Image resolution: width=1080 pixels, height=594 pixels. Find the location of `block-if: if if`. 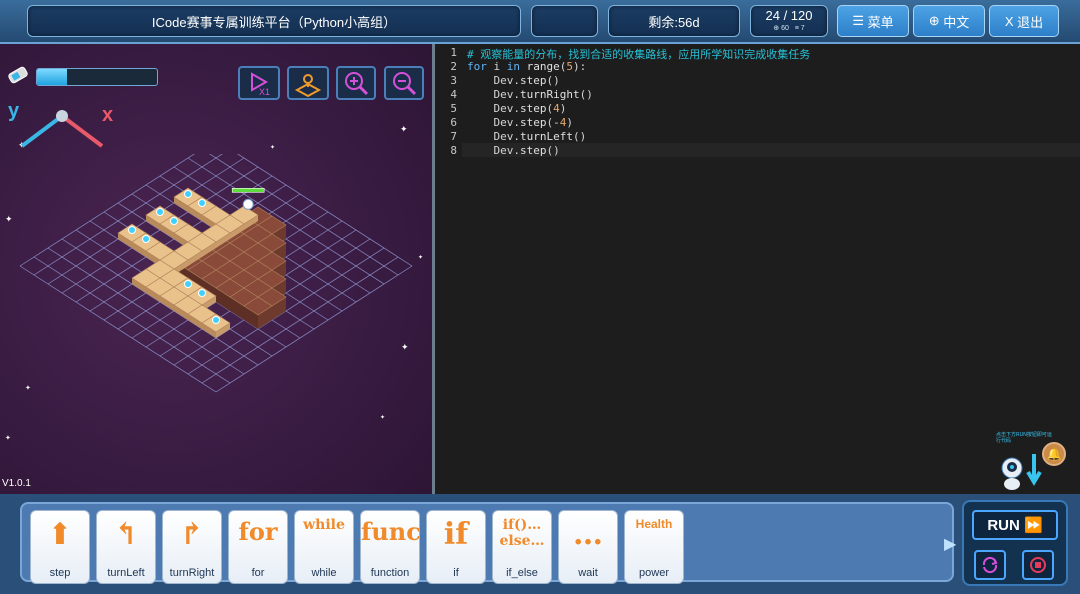

block-if: if if is located at coordinates (456, 547).